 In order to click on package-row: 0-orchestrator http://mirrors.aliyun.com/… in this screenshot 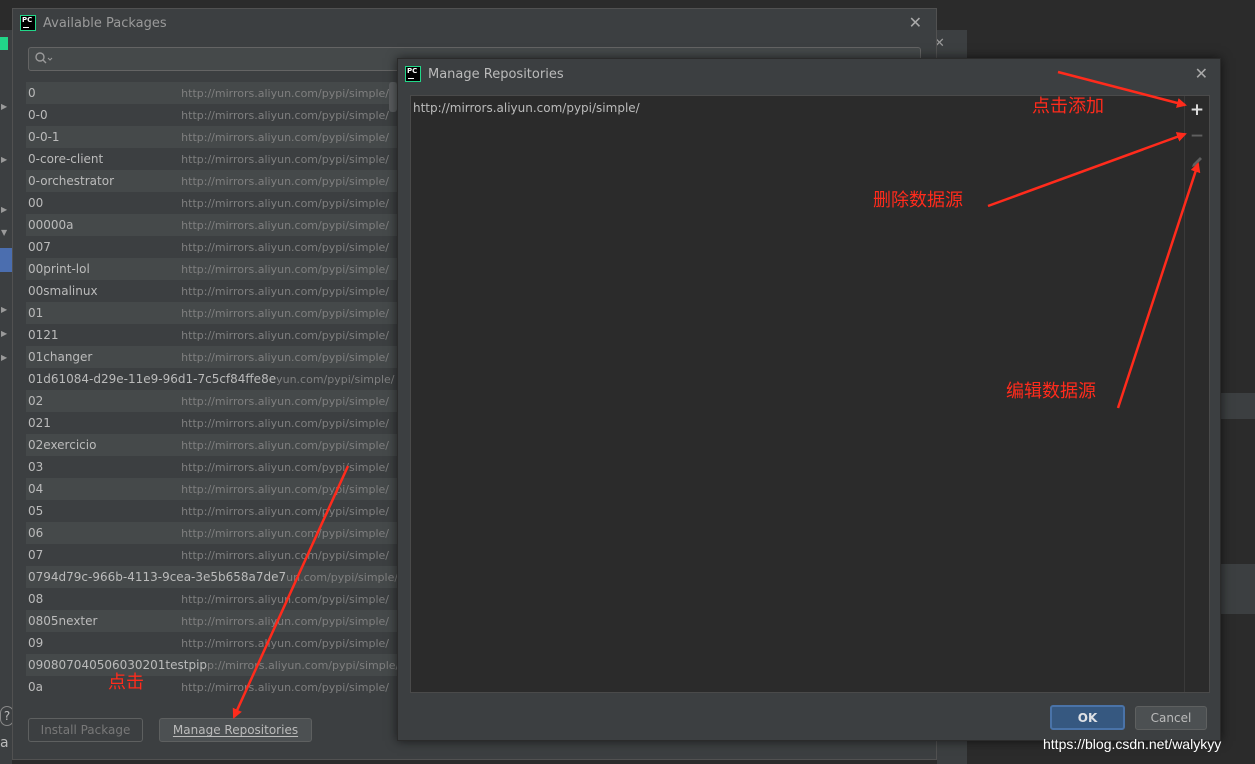, I will do `click(212, 181)`.